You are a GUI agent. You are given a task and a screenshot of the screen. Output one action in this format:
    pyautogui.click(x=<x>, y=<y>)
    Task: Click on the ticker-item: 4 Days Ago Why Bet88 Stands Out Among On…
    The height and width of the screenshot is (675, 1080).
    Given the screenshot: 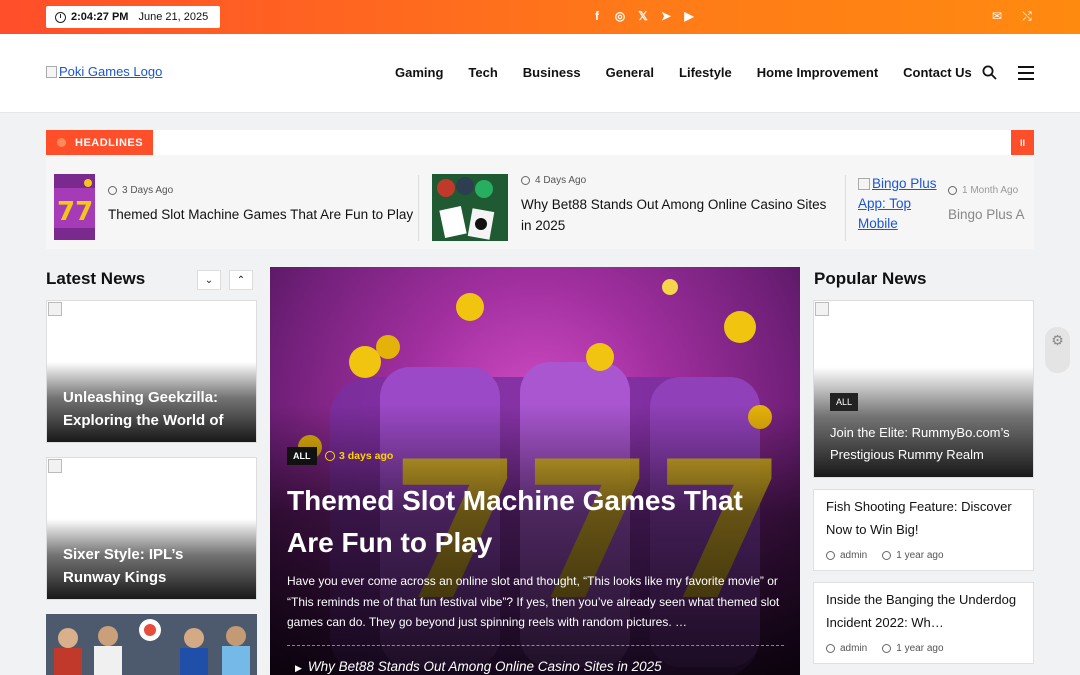 What is the action you would take?
    pyautogui.click(x=637, y=207)
    